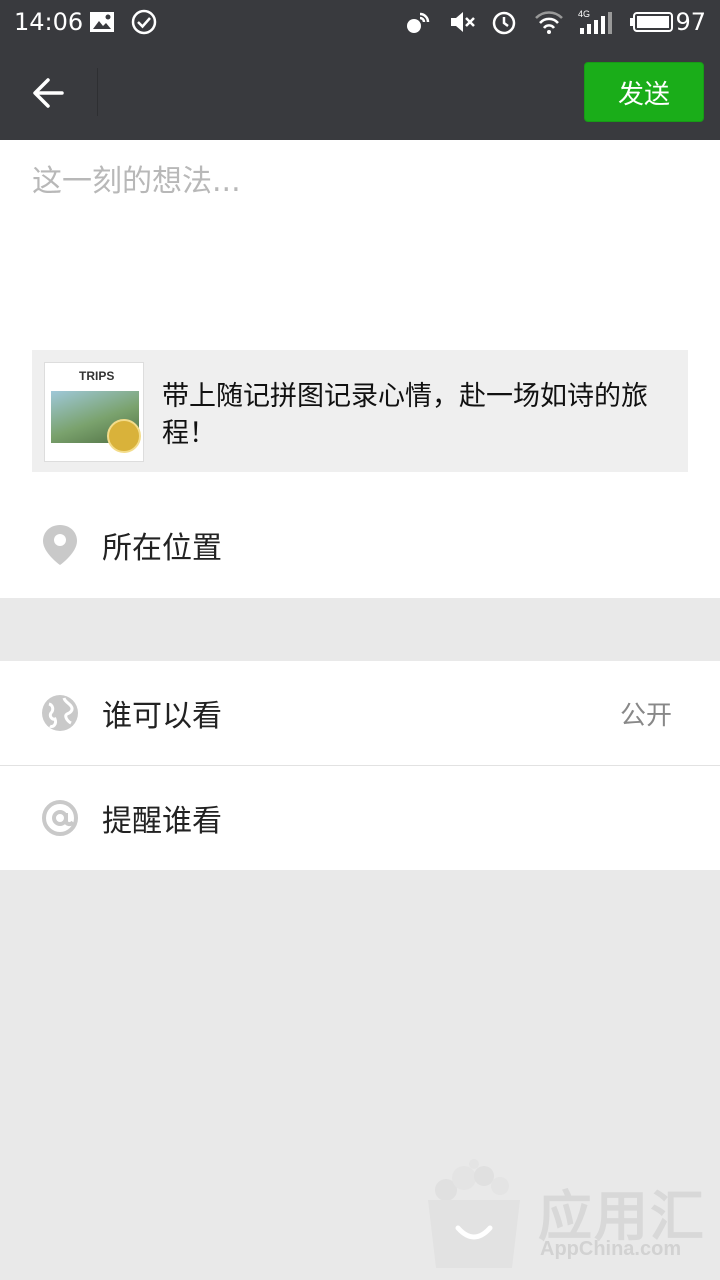 This screenshot has height=1280, width=720. Describe the element at coordinates (596, 22) in the screenshot. I see `signal-4g-icon: 4G` at that location.